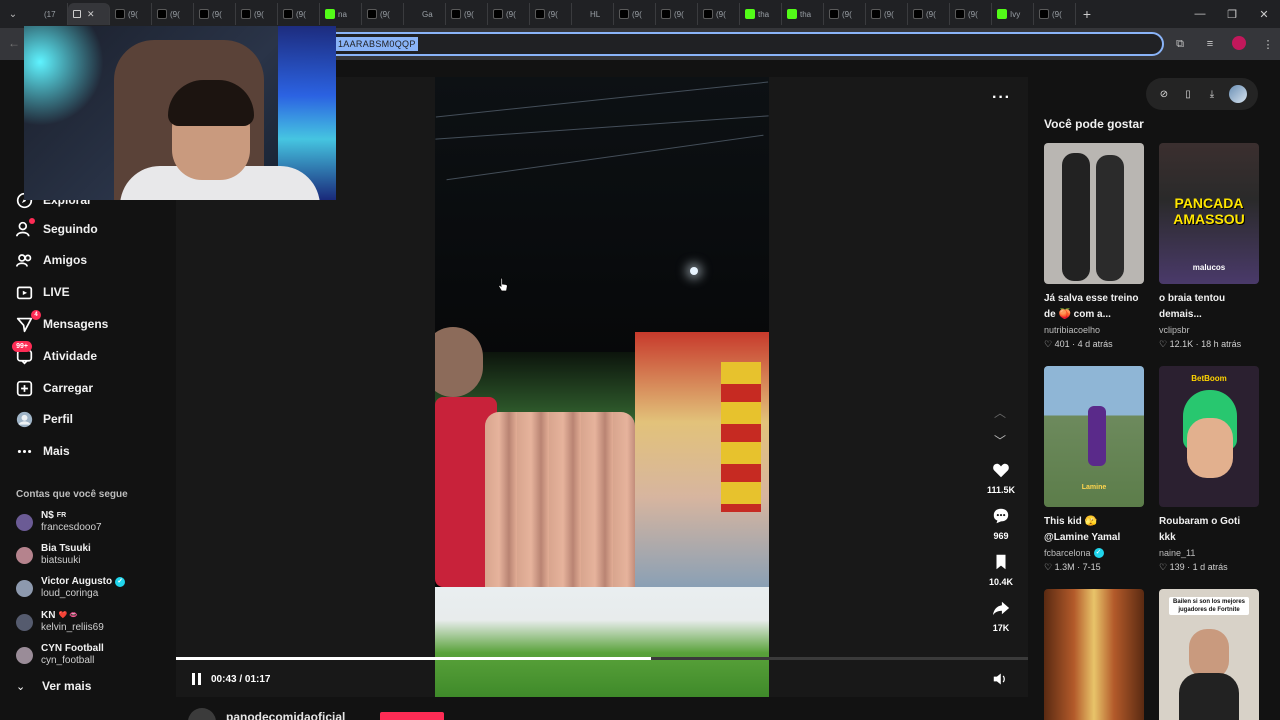 The width and height of the screenshot is (1280, 720). Describe the element at coordinates (51, 260) in the screenshot. I see `sidebar-item-amigos: Amigos` at that location.